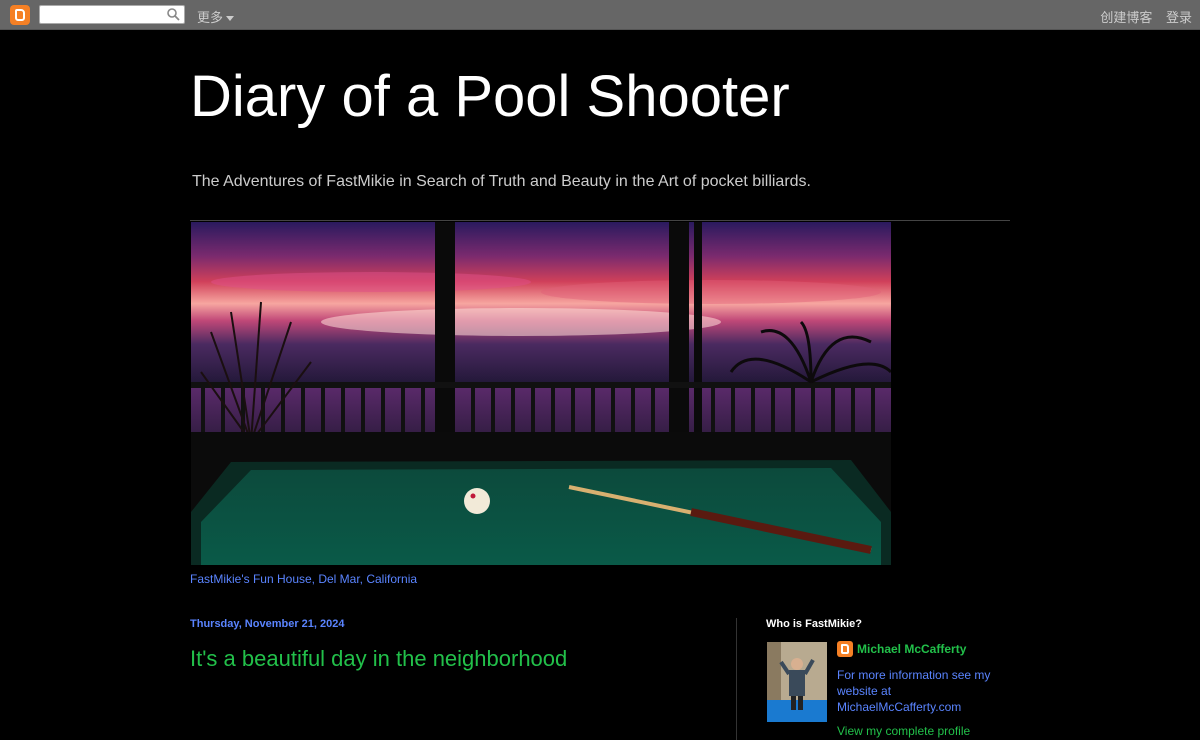  What do you see at coordinates (20, 15) in the screenshot?
I see `blogger-logo-icon` at bounding box center [20, 15].